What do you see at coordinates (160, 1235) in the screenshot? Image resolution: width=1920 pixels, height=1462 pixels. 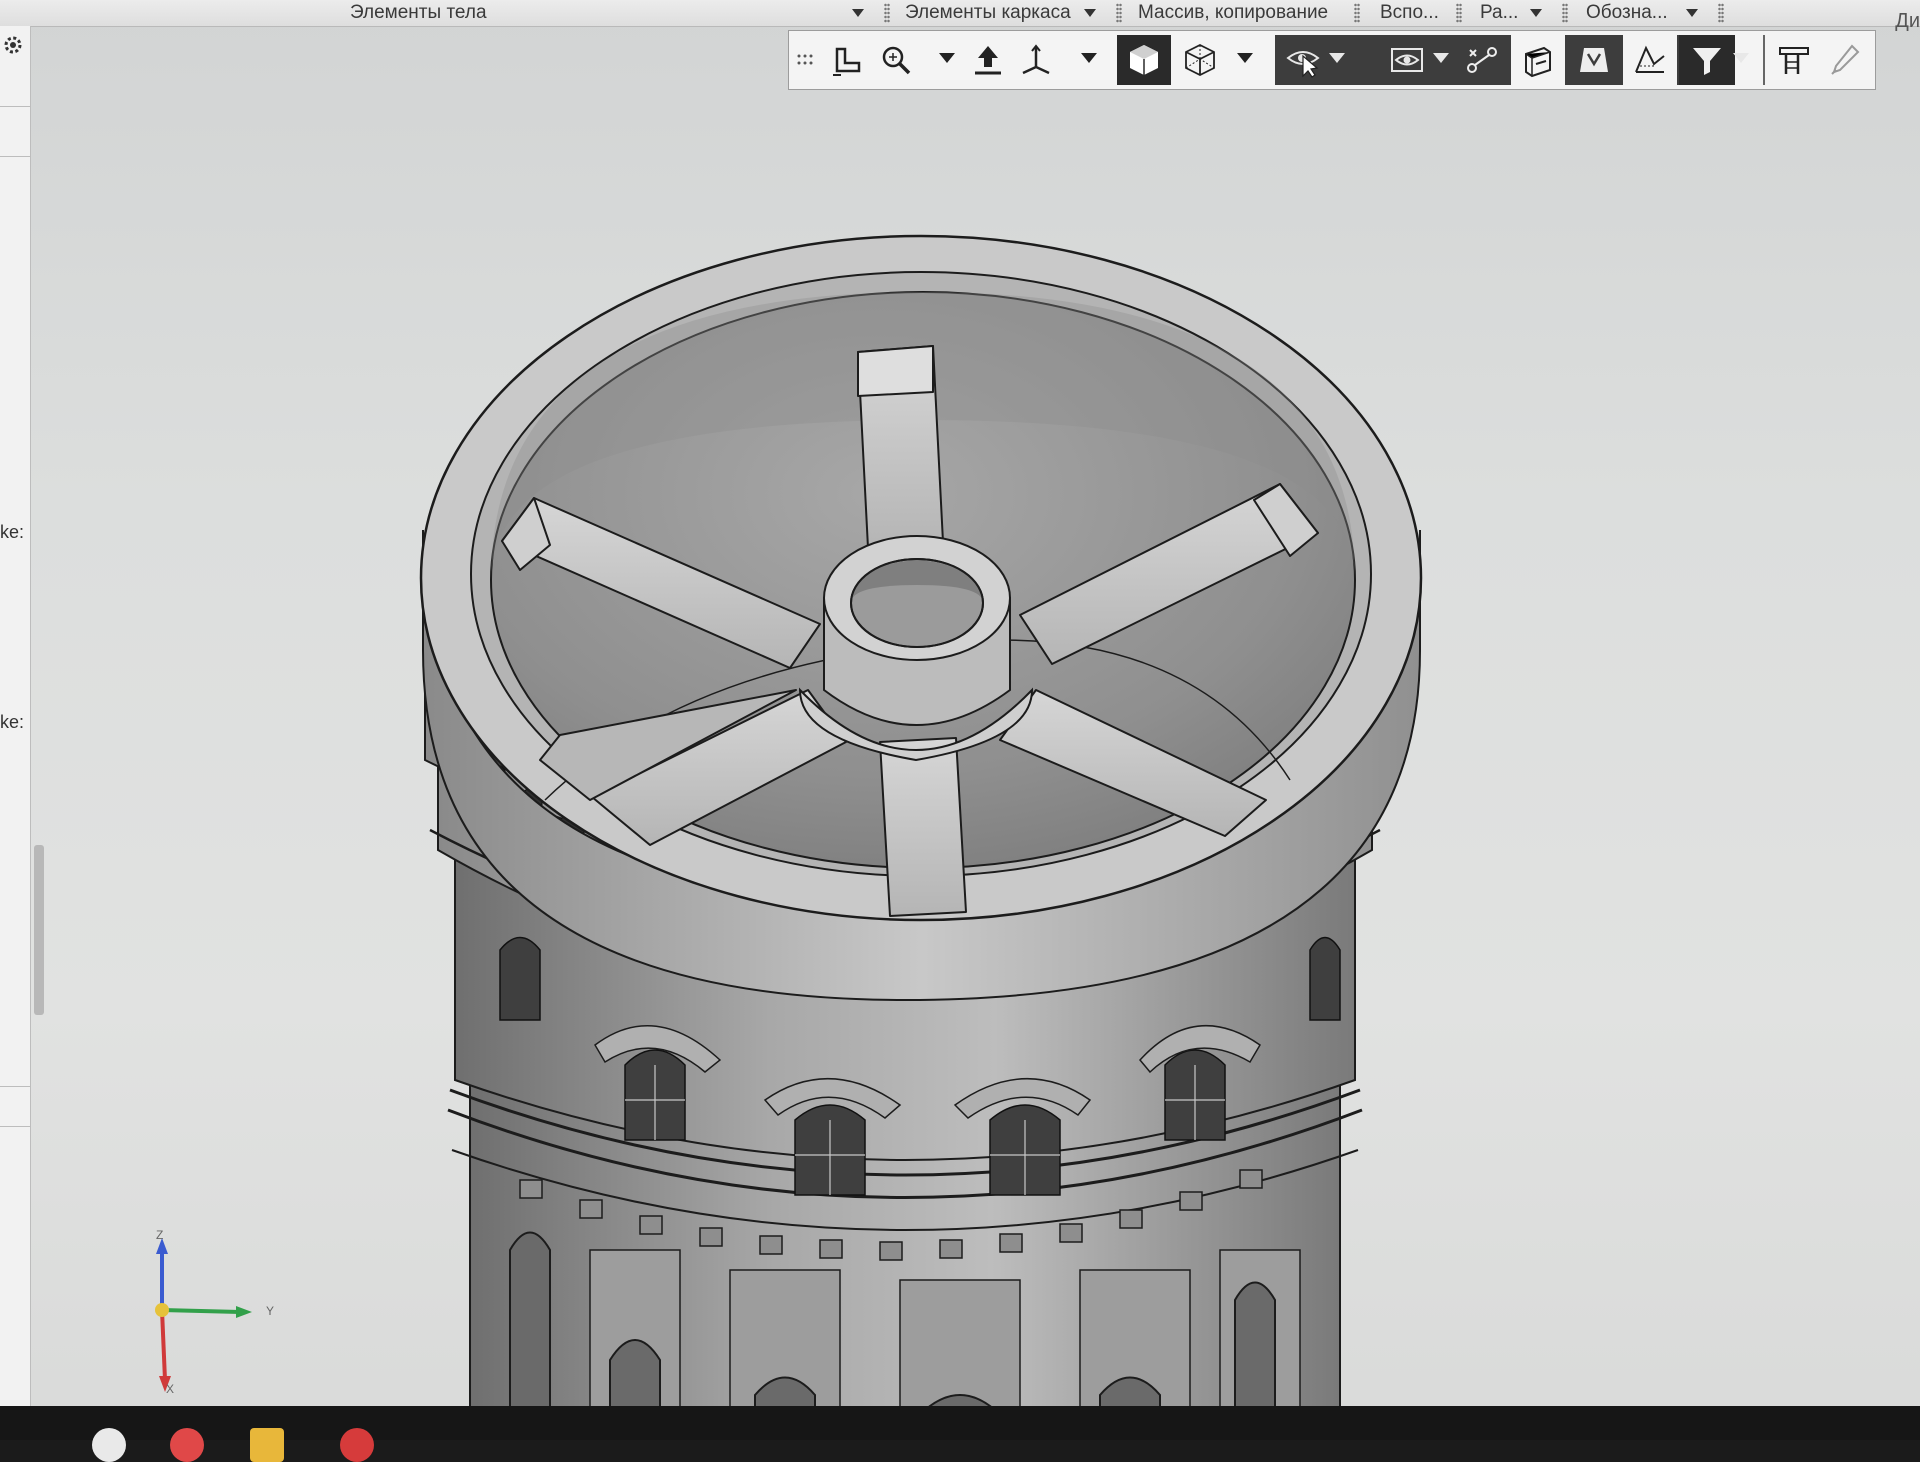 I see `axis-z-label: Z` at bounding box center [160, 1235].